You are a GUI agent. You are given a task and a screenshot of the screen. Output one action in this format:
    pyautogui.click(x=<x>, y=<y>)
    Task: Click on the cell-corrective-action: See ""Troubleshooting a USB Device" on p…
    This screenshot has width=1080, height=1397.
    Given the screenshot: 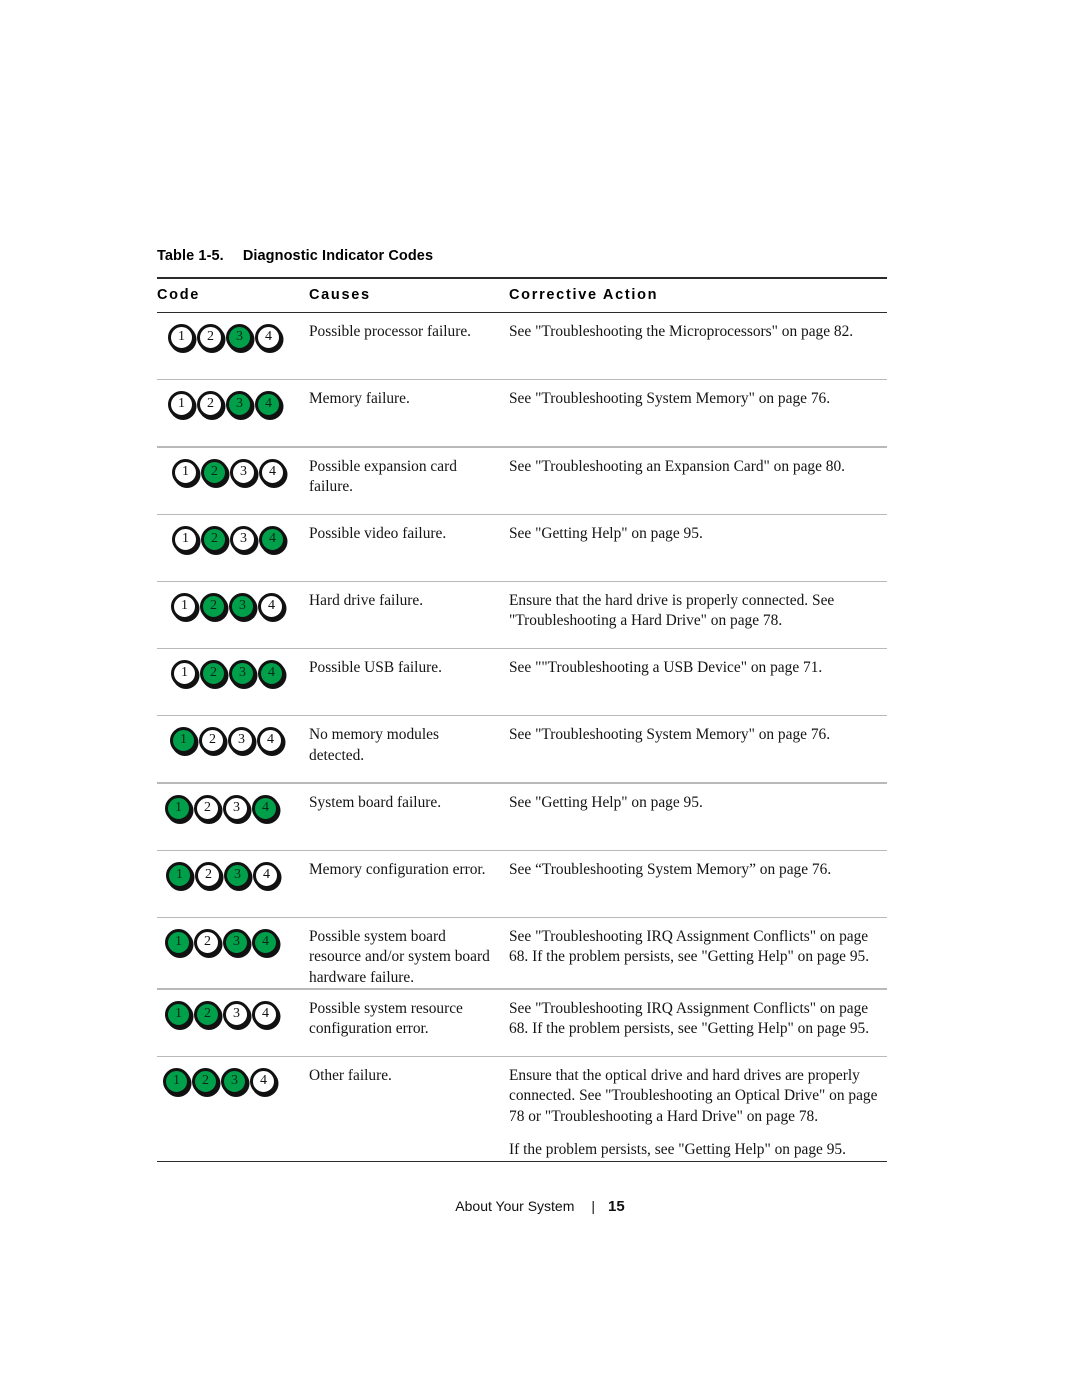 What is the action you would take?
    pyautogui.click(x=698, y=668)
    